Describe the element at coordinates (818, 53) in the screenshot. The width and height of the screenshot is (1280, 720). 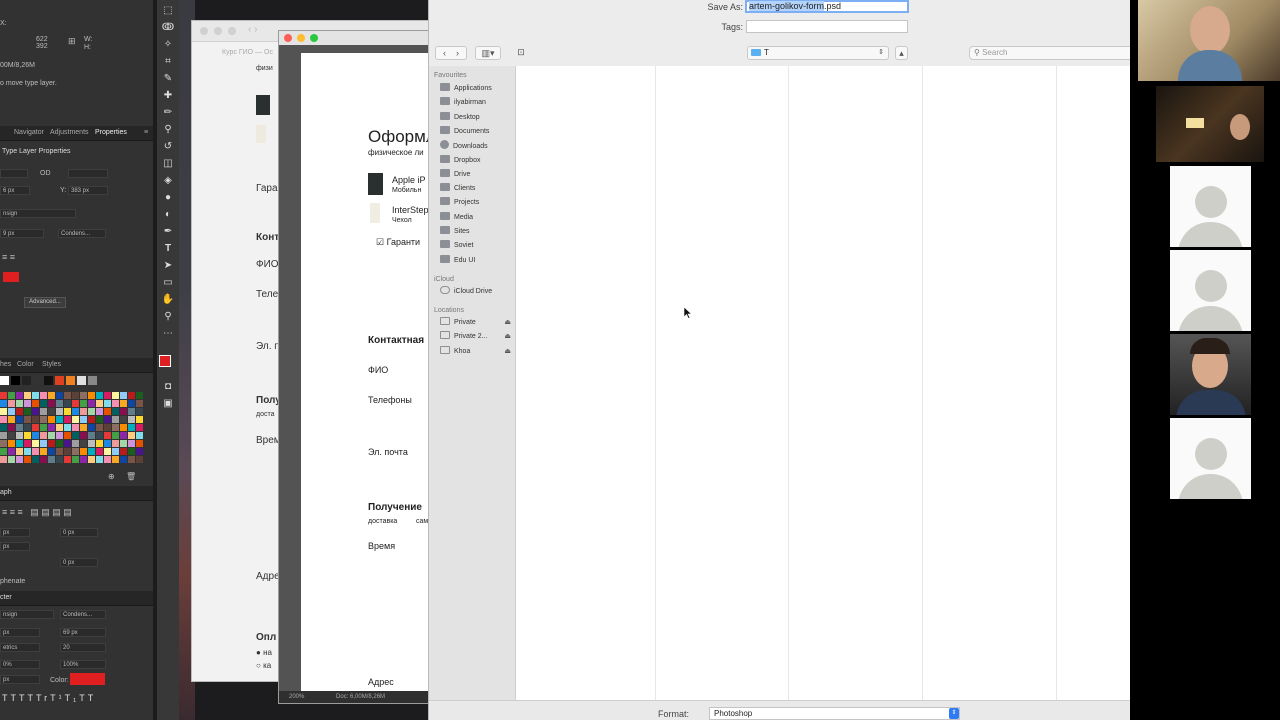
I see `location-select: T ⇕` at that location.